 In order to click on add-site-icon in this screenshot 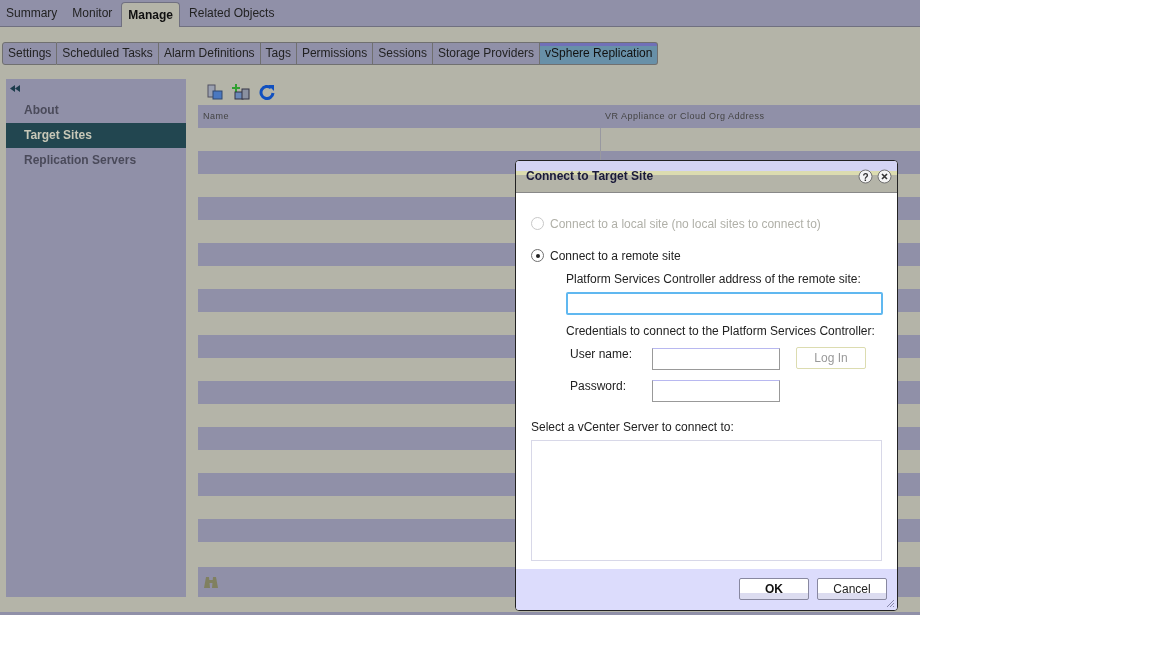, I will do `click(241, 92)`.